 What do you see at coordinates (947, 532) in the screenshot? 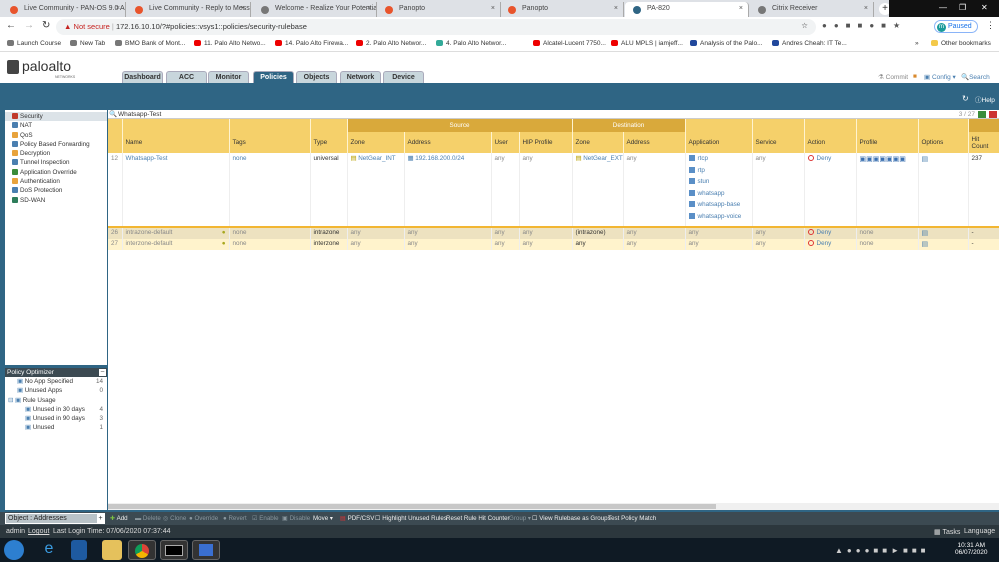
I see `tasks-button: ▦ Tasks` at bounding box center [947, 532].